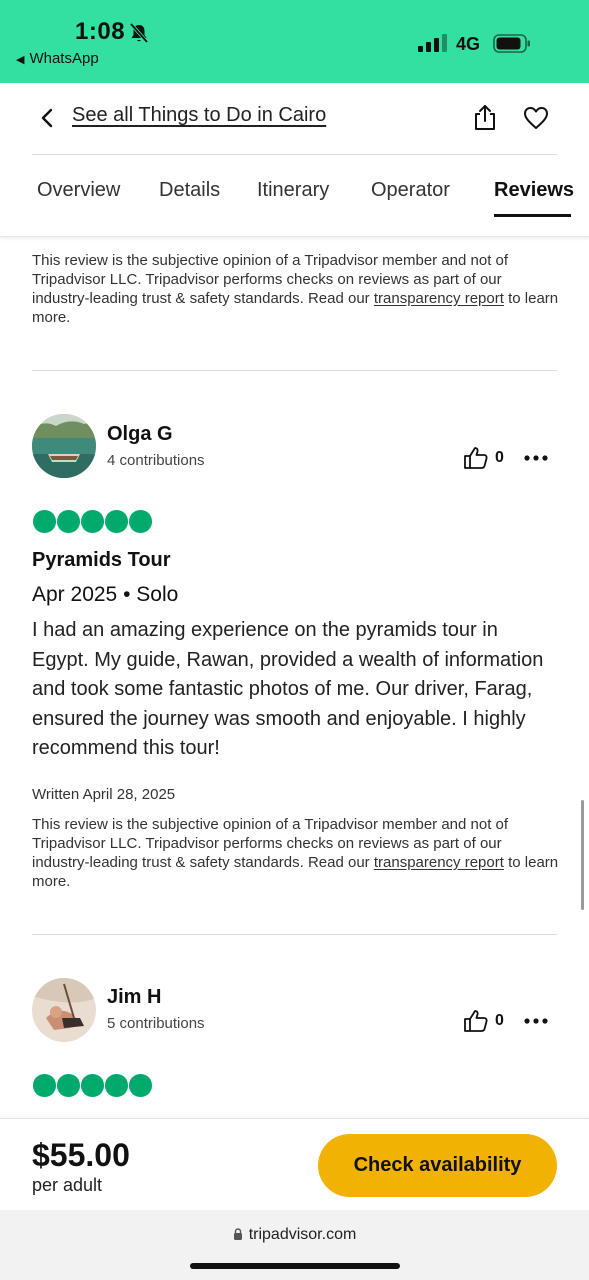 The image size is (589, 1280). What do you see at coordinates (64, 58) in the screenshot?
I see `back-app-label: WhatsApp` at bounding box center [64, 58].